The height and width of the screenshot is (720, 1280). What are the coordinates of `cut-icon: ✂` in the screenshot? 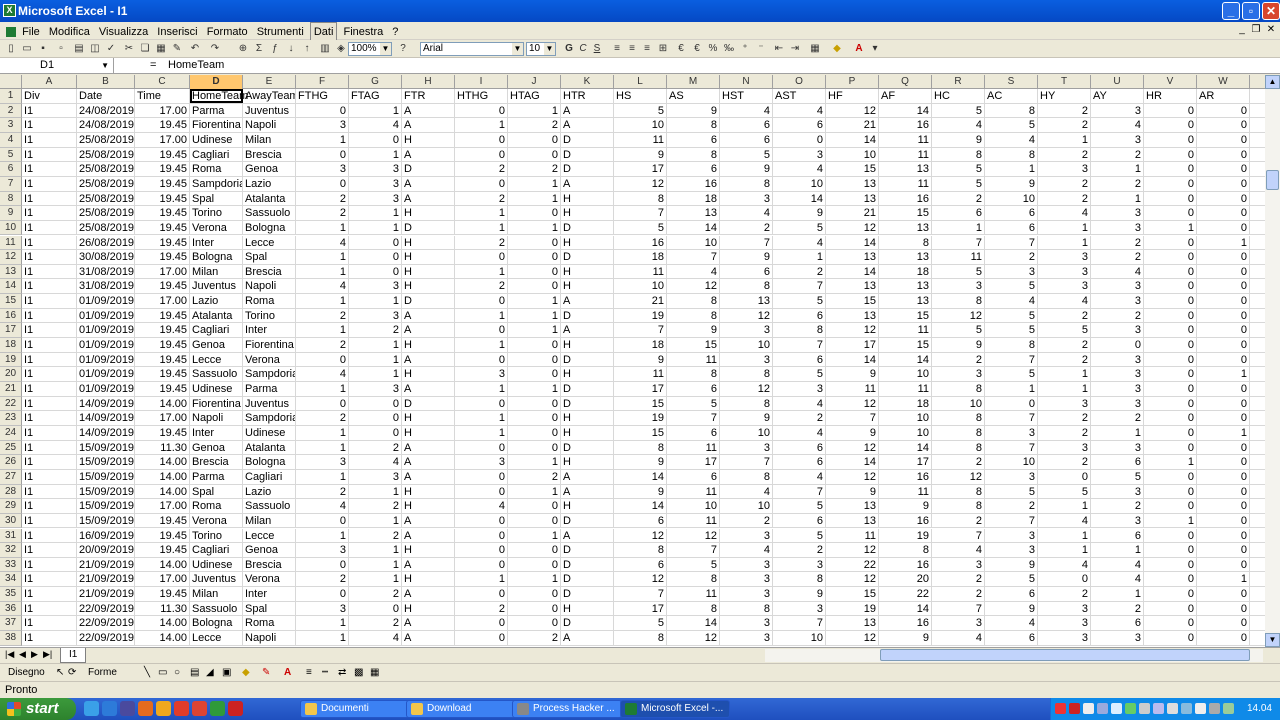 It's located at (129, 49).